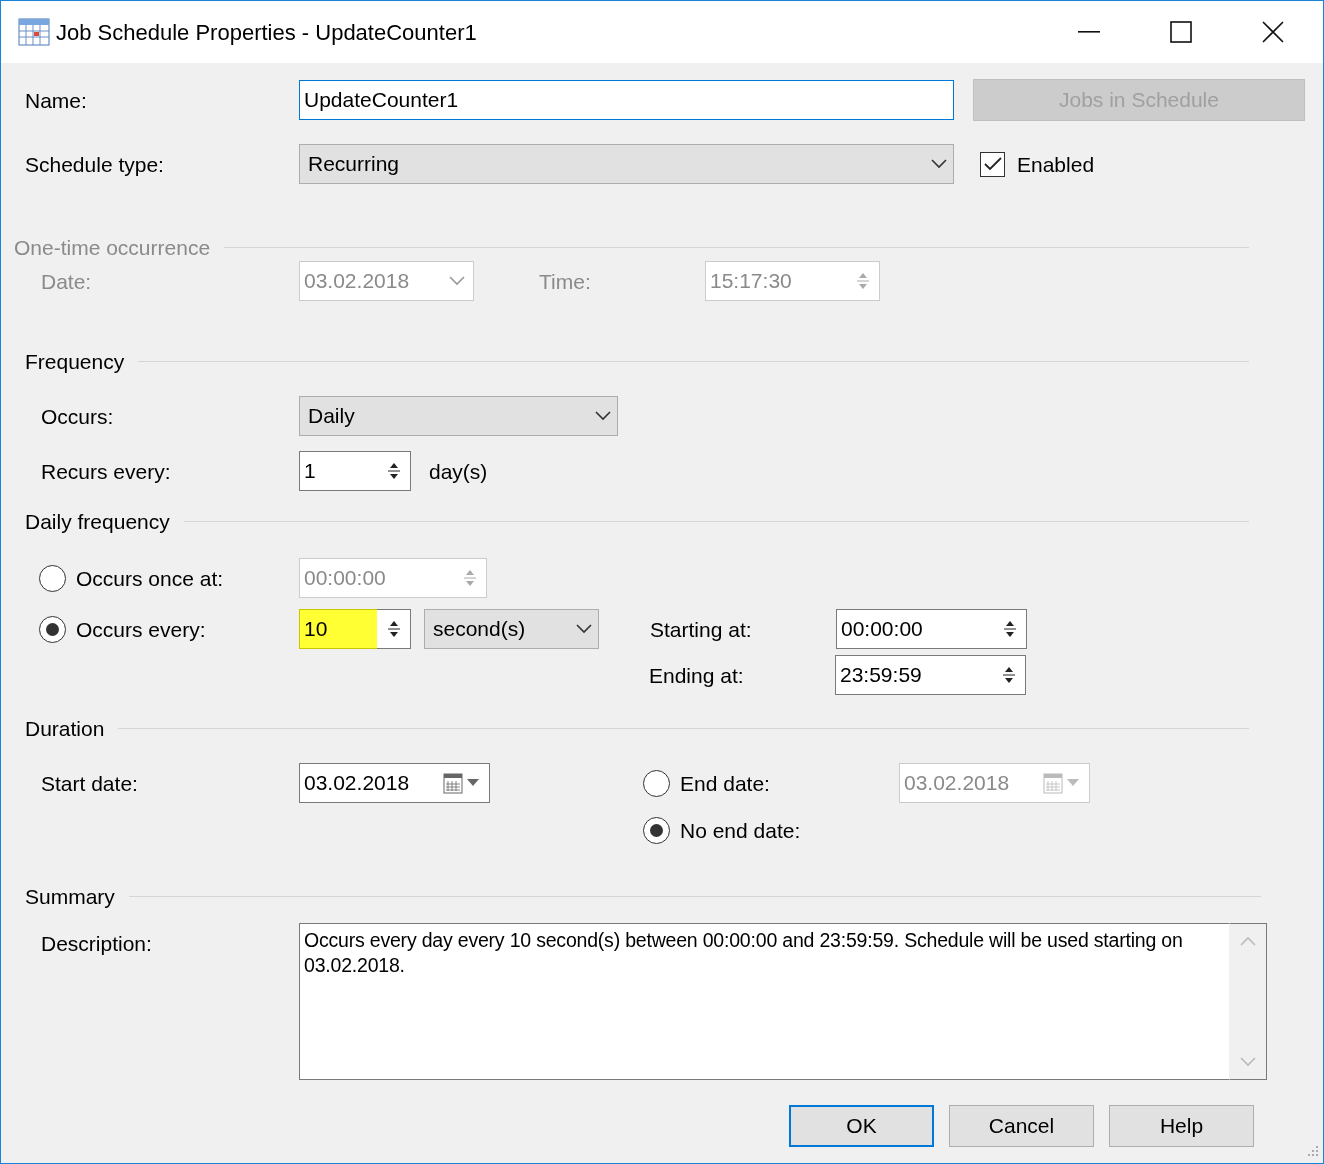 The height and width of the screenshot is (1164, 1324). I want to click on radio-button: End date:, so click(771, 783).